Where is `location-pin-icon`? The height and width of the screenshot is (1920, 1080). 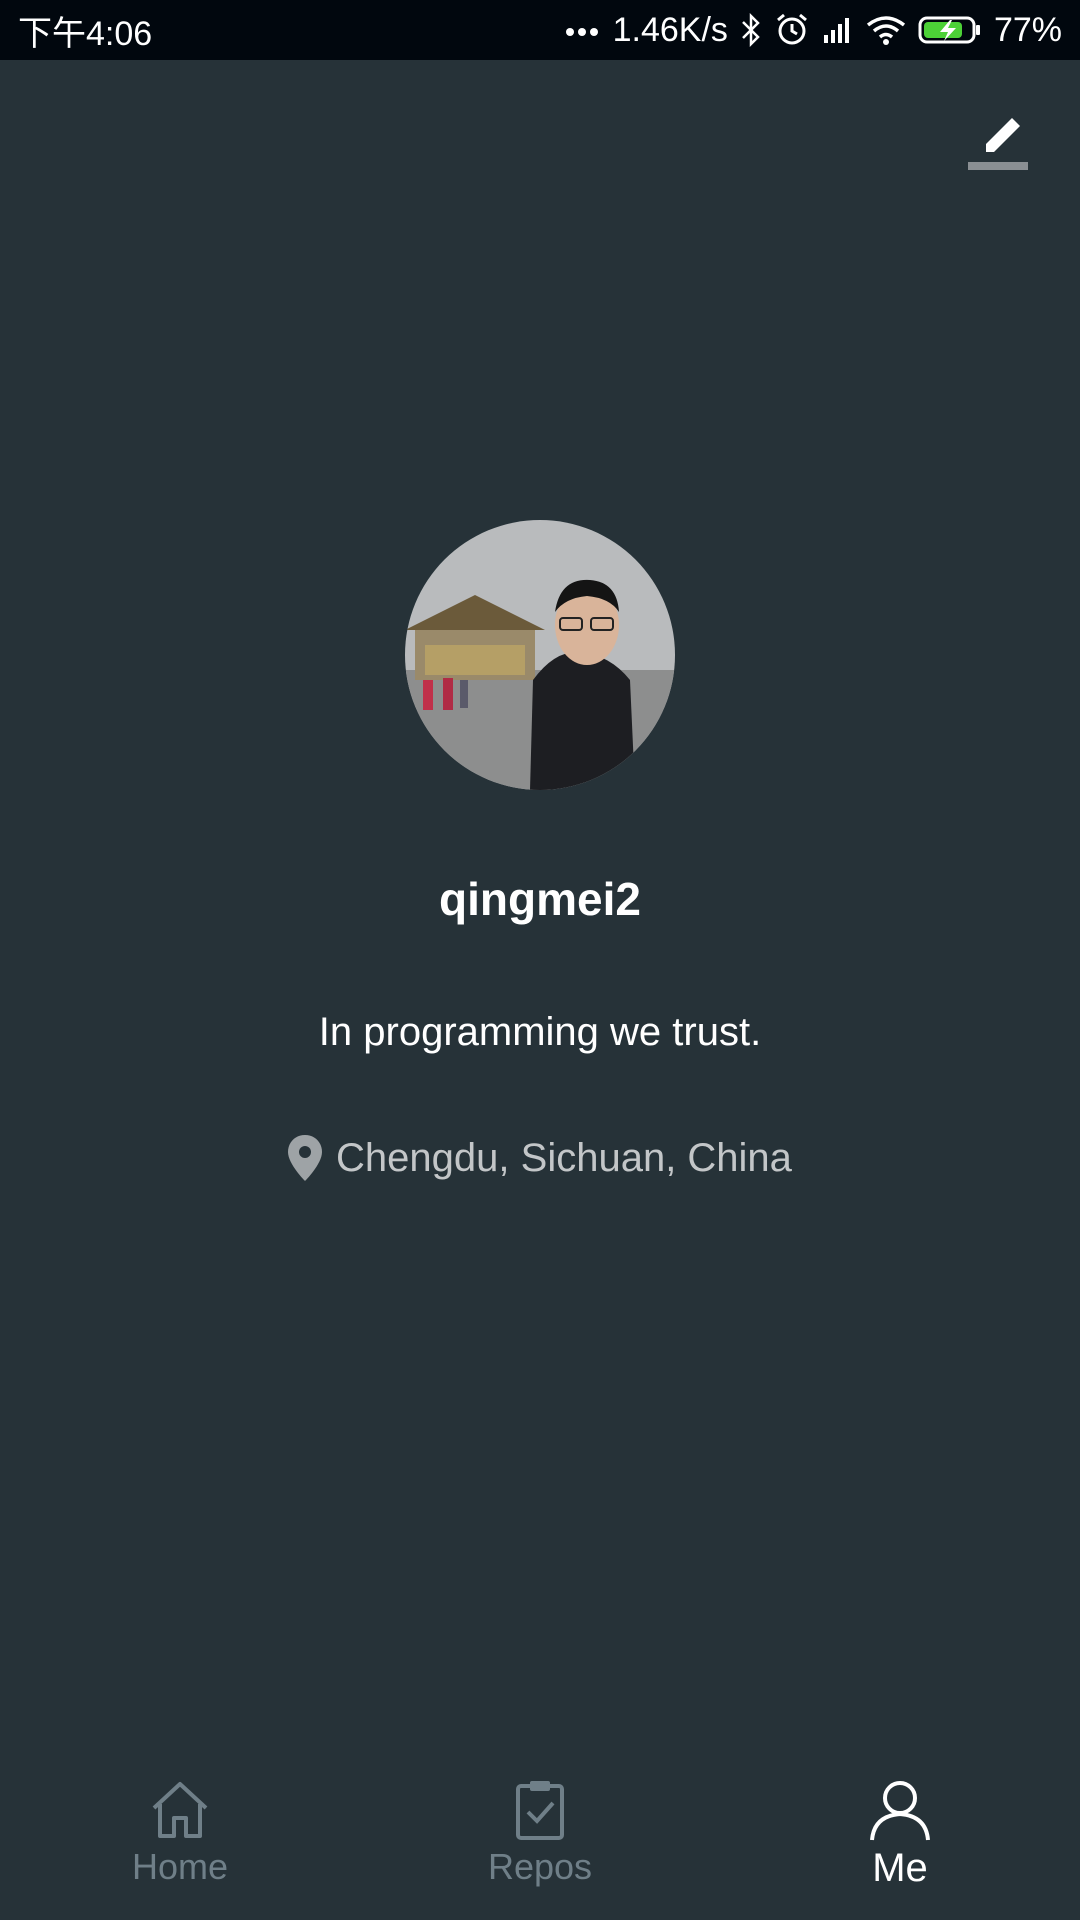 location-pin-icon is located at coordinates (305, 1158).